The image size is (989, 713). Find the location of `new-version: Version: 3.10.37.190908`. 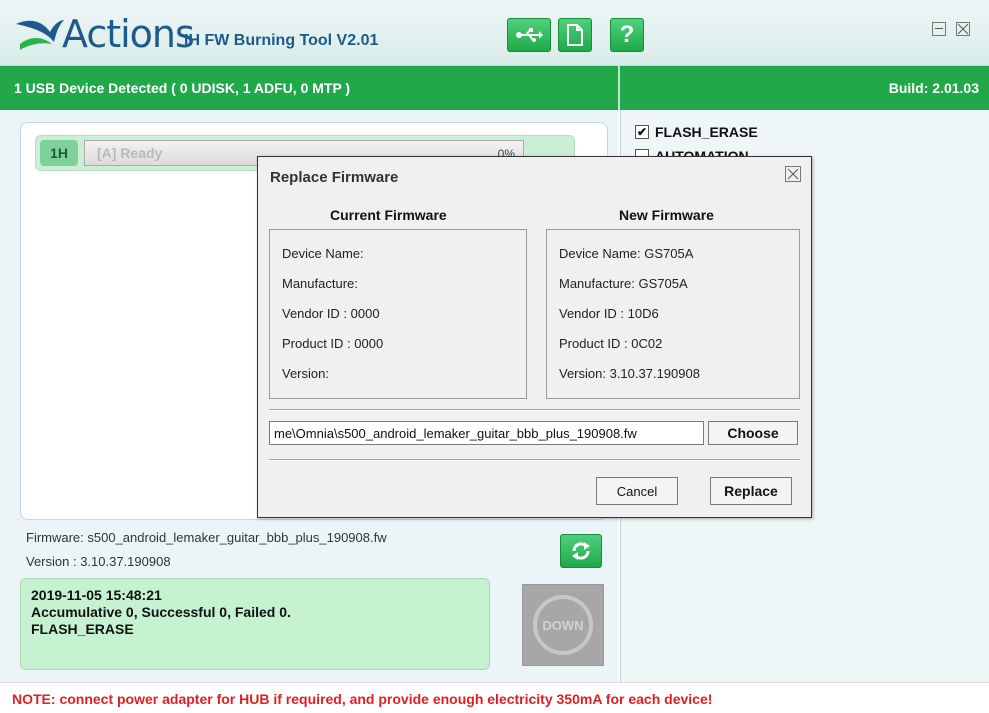

new-version: Version: 3.10.37.190908 is located at coordinates (629, 373).